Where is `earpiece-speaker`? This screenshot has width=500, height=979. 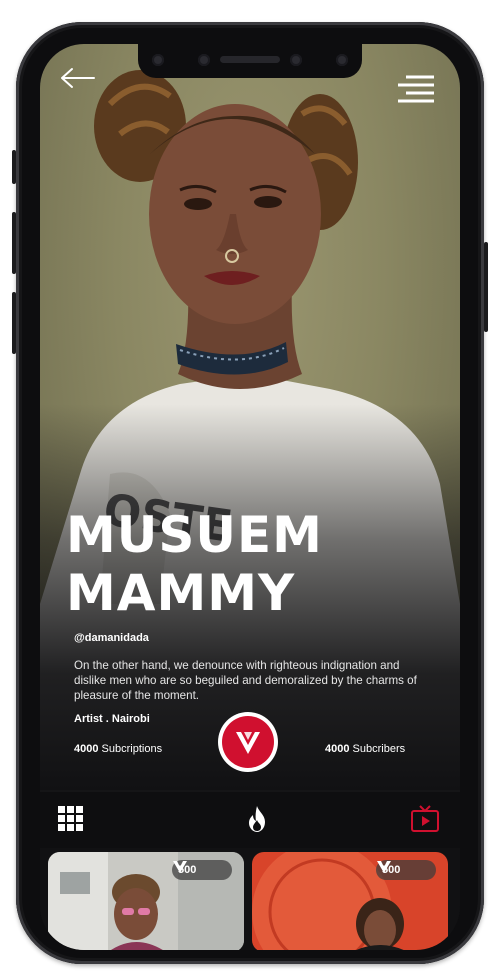
earpiece-speaker is located at coordinates (250, 59).